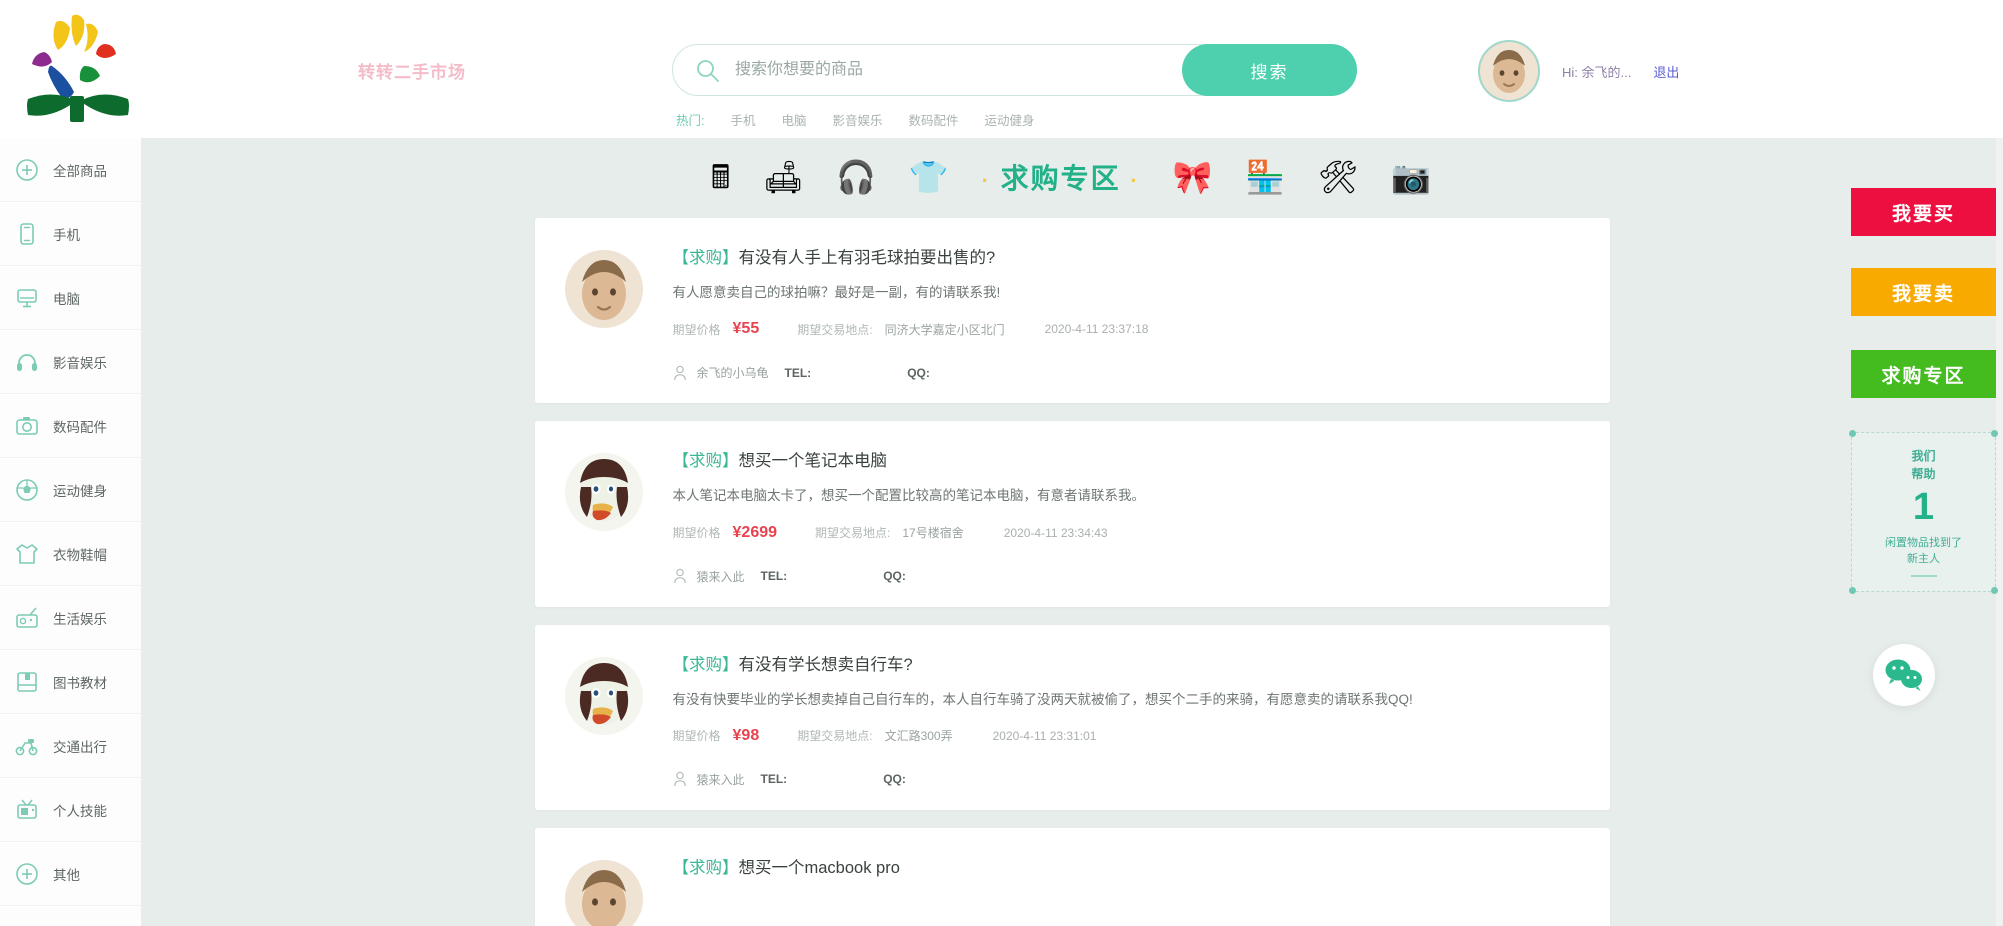 This screenshot has height=926, width=2003. I want to click on sidebar-item-skills: 个人技能, so click(70, 810).